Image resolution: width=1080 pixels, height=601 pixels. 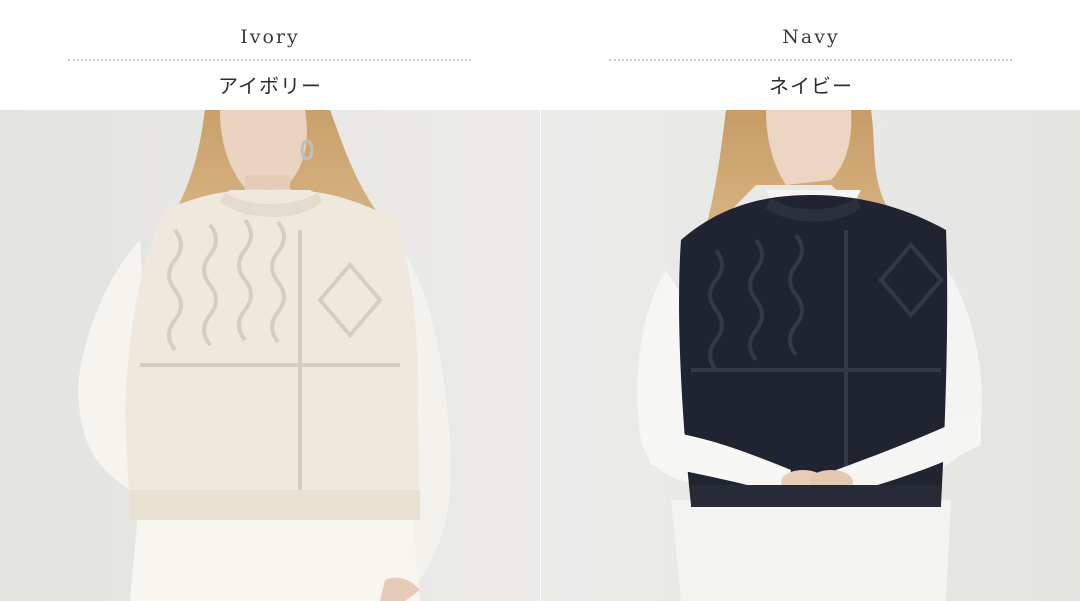 I want to click on color-name-english: Navy, so click(x=811, y=37).